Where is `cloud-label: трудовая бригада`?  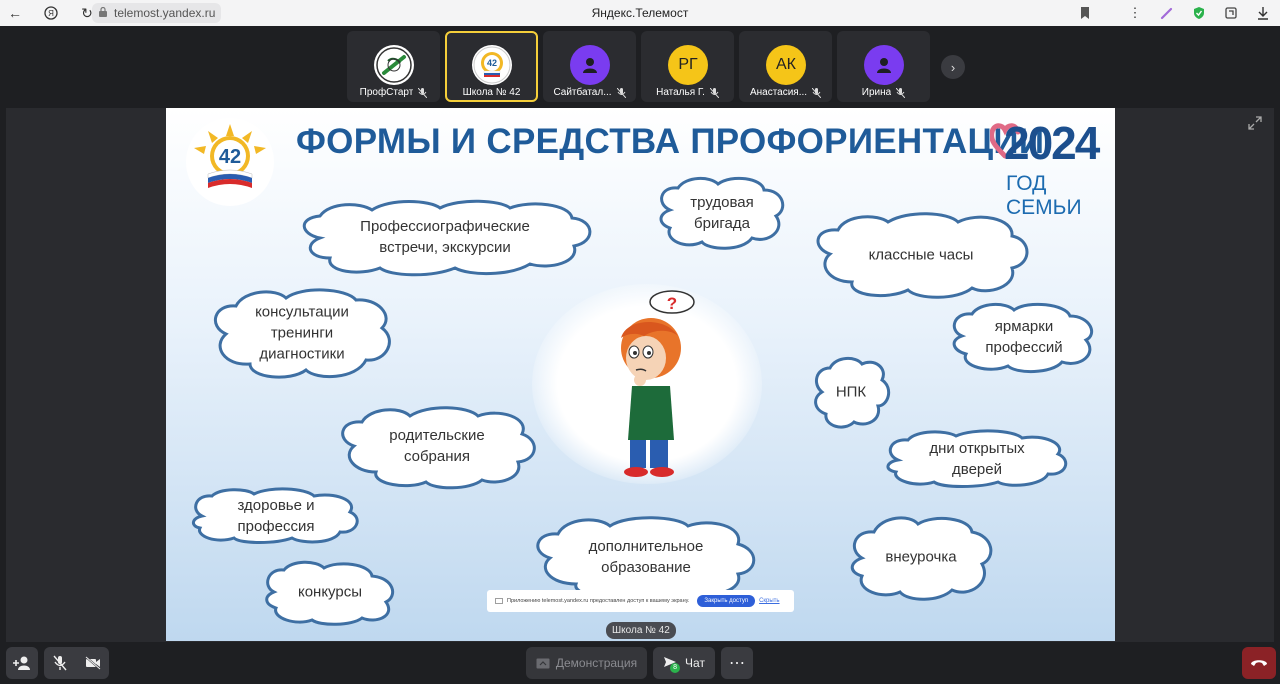 cloud-label: трудовая бригада is located at coordinates (722, 213).